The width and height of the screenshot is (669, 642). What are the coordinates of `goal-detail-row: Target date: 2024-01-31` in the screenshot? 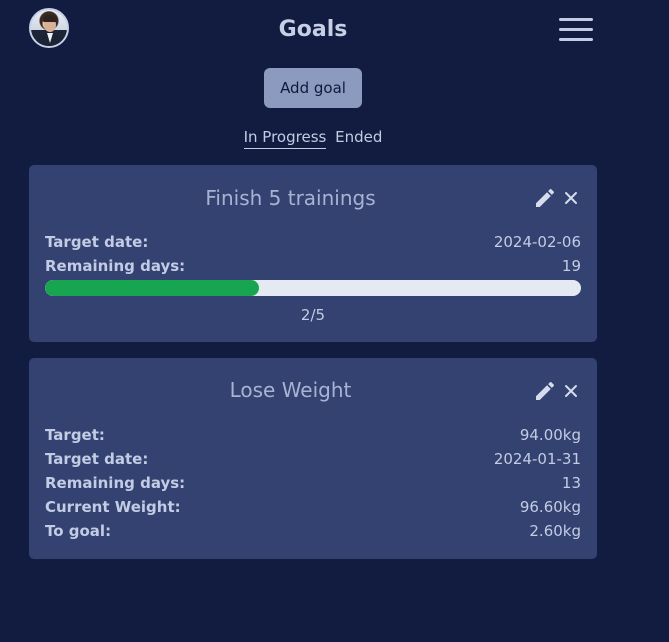 It's located at (313, 460).